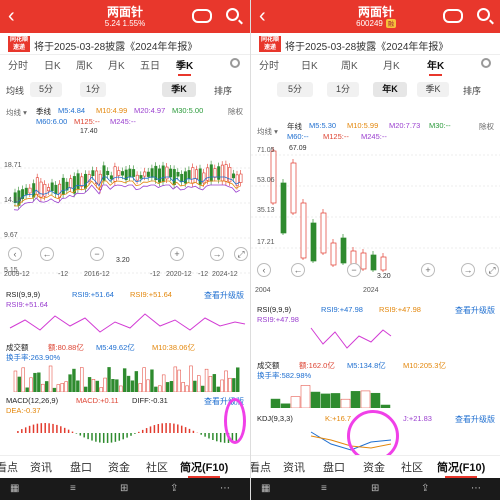  Describe the element at coordinates (150, 64) in the screenshot. I see `tab-five-day: 五日` at that location.